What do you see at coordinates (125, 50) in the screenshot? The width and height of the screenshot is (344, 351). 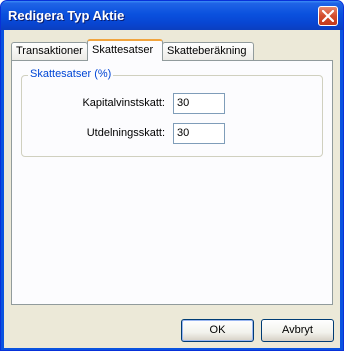 I see `tab-skattesatser: Skattesatser` at bounding box center [125, 50].